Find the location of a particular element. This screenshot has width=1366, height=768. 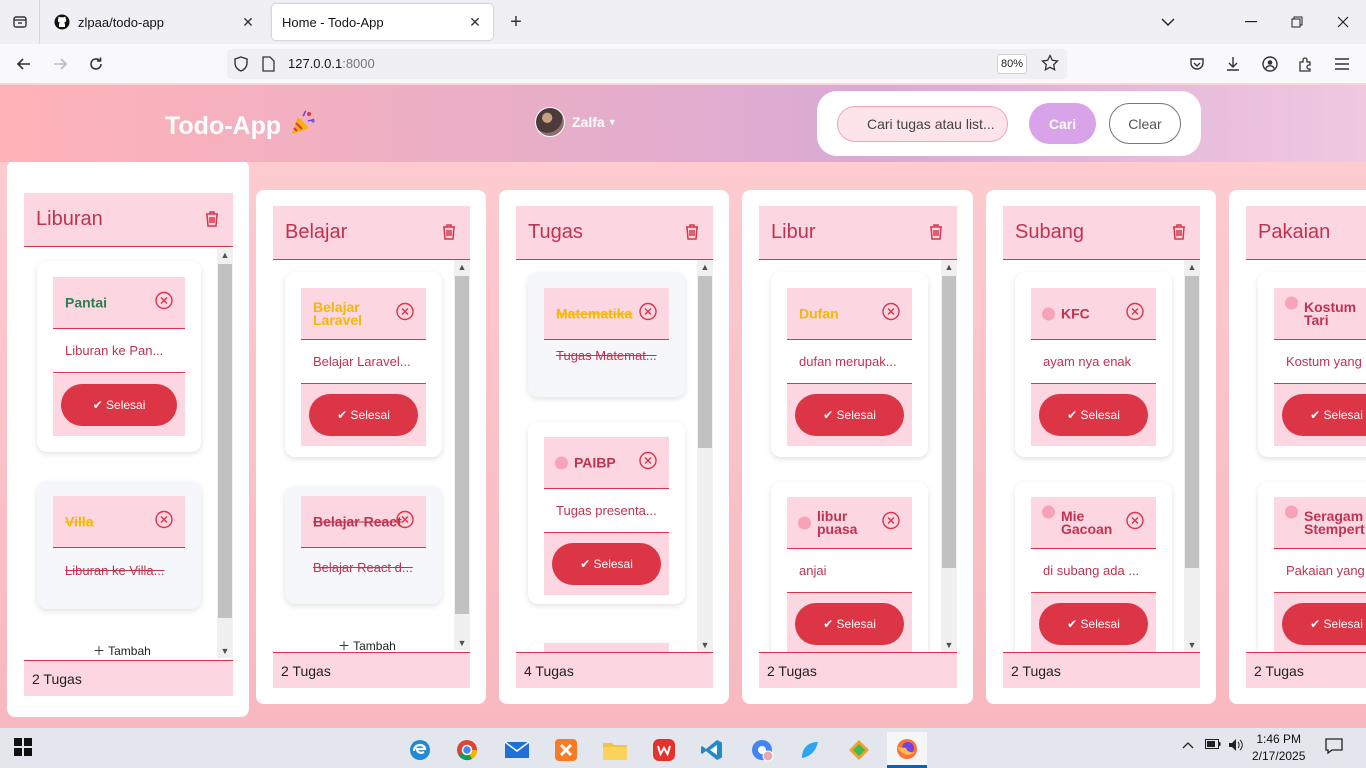

windows-start-icon is located at coordinates (23, 749).